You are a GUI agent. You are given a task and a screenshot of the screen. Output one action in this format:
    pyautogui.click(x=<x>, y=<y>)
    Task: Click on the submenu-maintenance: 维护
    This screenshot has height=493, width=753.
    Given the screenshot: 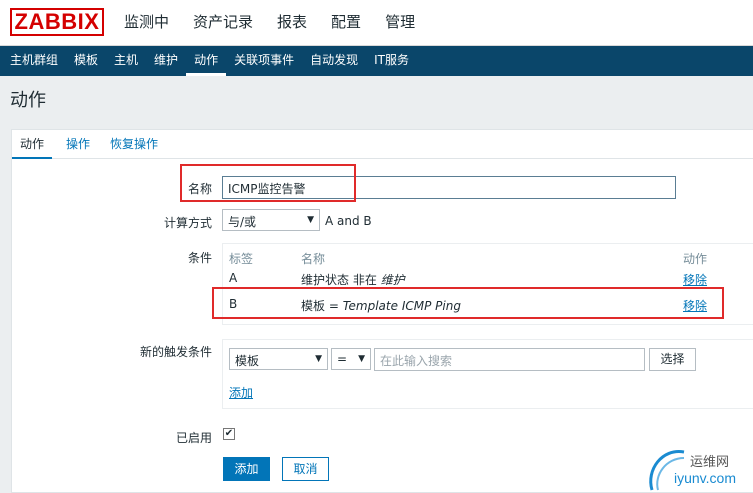 What is the action you would take?
    pyautogui.click(x=166, y=61)
    